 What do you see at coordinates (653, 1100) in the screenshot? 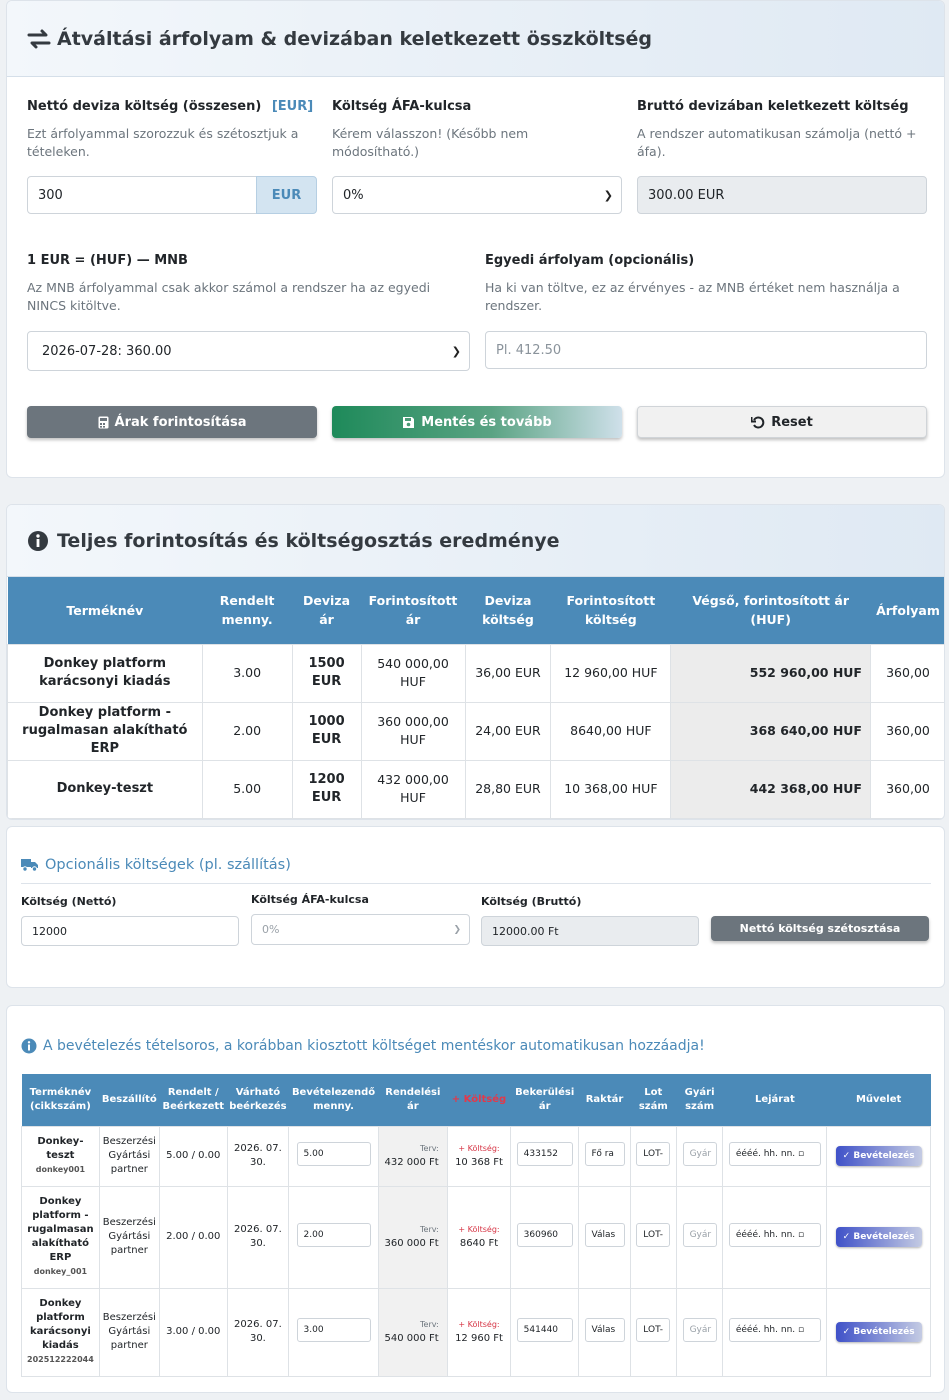
I see `col-header: Lot szám` at bounding box center [653, 1100].